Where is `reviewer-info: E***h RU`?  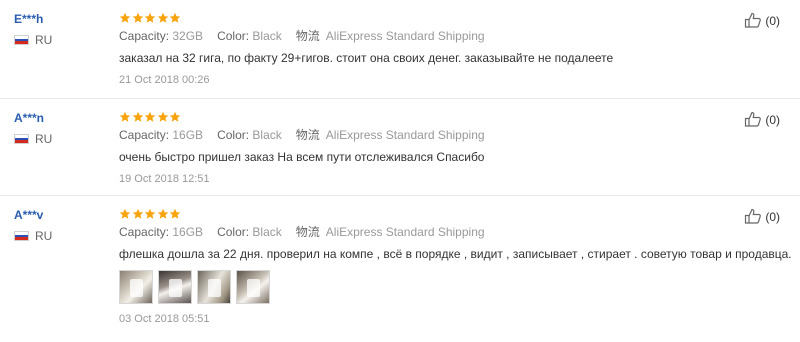
reviewer-info: E***h RU is located at coordinates (59, 29).